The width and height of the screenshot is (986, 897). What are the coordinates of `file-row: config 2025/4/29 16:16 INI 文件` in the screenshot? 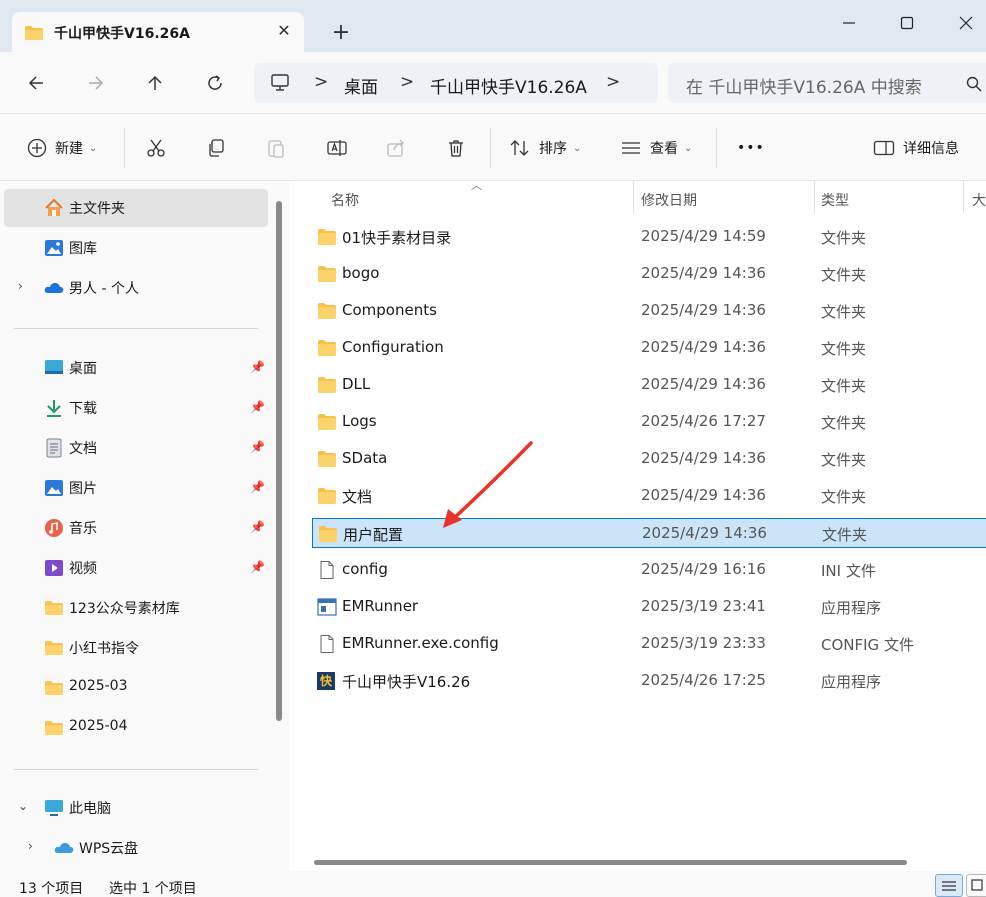 It's located at (649, 570).